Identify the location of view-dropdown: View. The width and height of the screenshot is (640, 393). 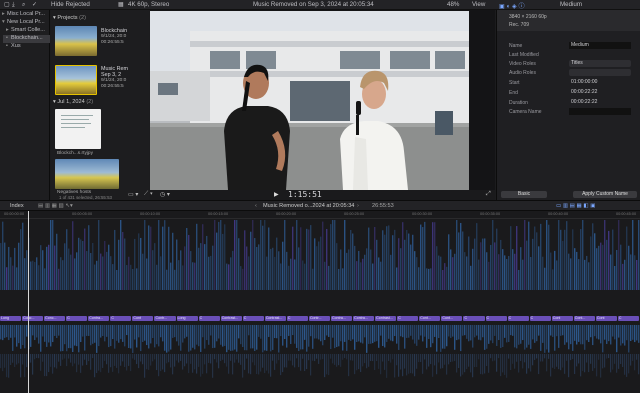
(478, 4).